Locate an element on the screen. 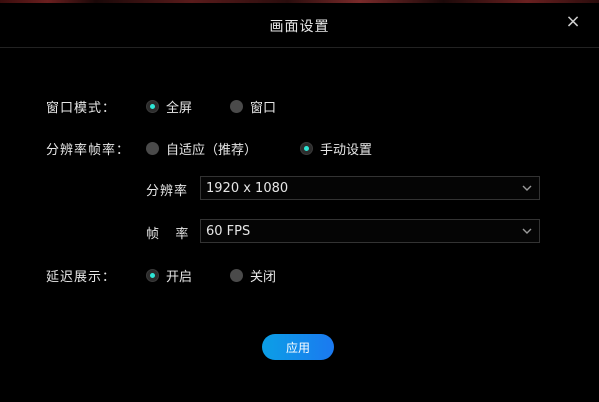 Image resolution: width=599 pixels, height=402 pixels. framerate-value: 60 FPS is located at coordinates (228, 231).